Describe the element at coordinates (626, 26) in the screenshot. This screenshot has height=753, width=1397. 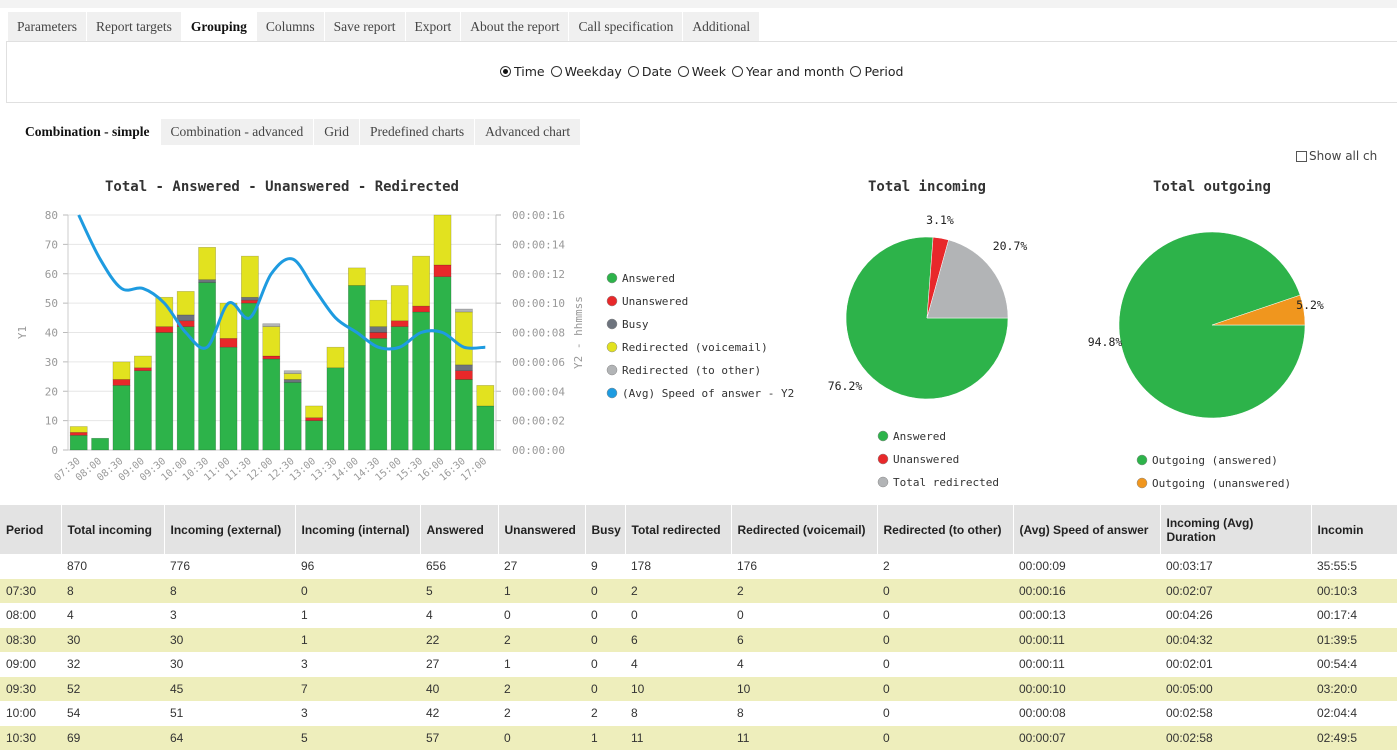
I see `tab-call-specification: Call specification` at that location.